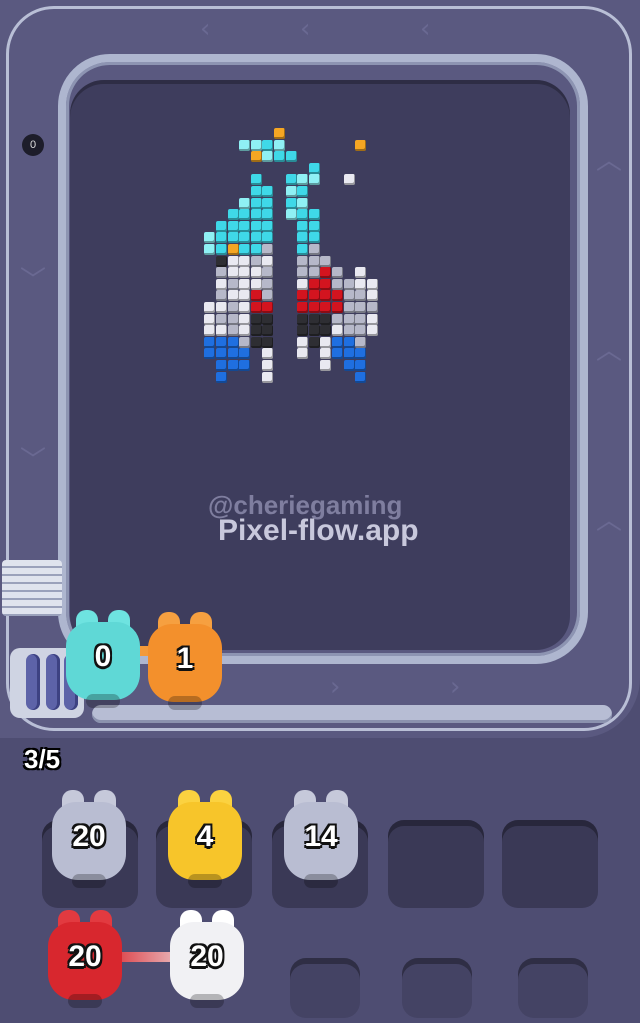 The height and width of the screenshot is (1023, 640). What do you see at coordinates (103, 656) in the screenshot?
I see `pig-count: 0` at bounding box center [103, 656].